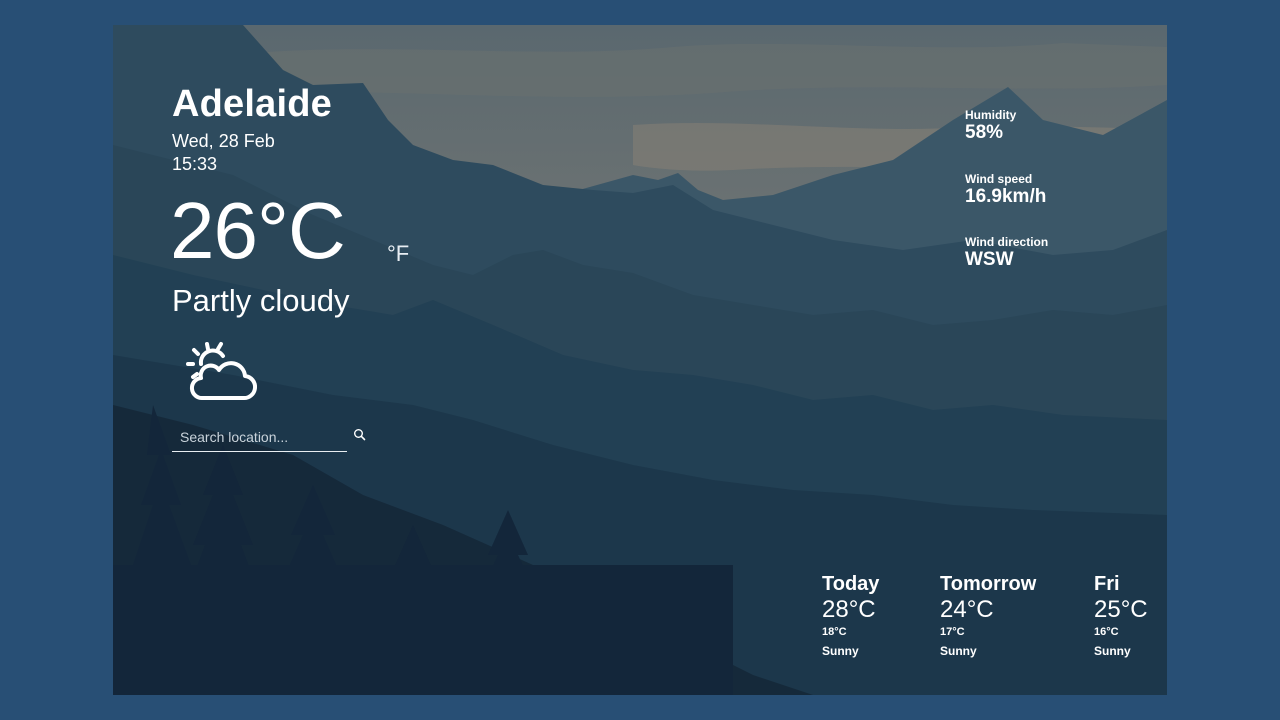  Describe the element at coordinates (988, 584) in the screenshot. I see `forecast-day-label: Tomorrow` at that location.